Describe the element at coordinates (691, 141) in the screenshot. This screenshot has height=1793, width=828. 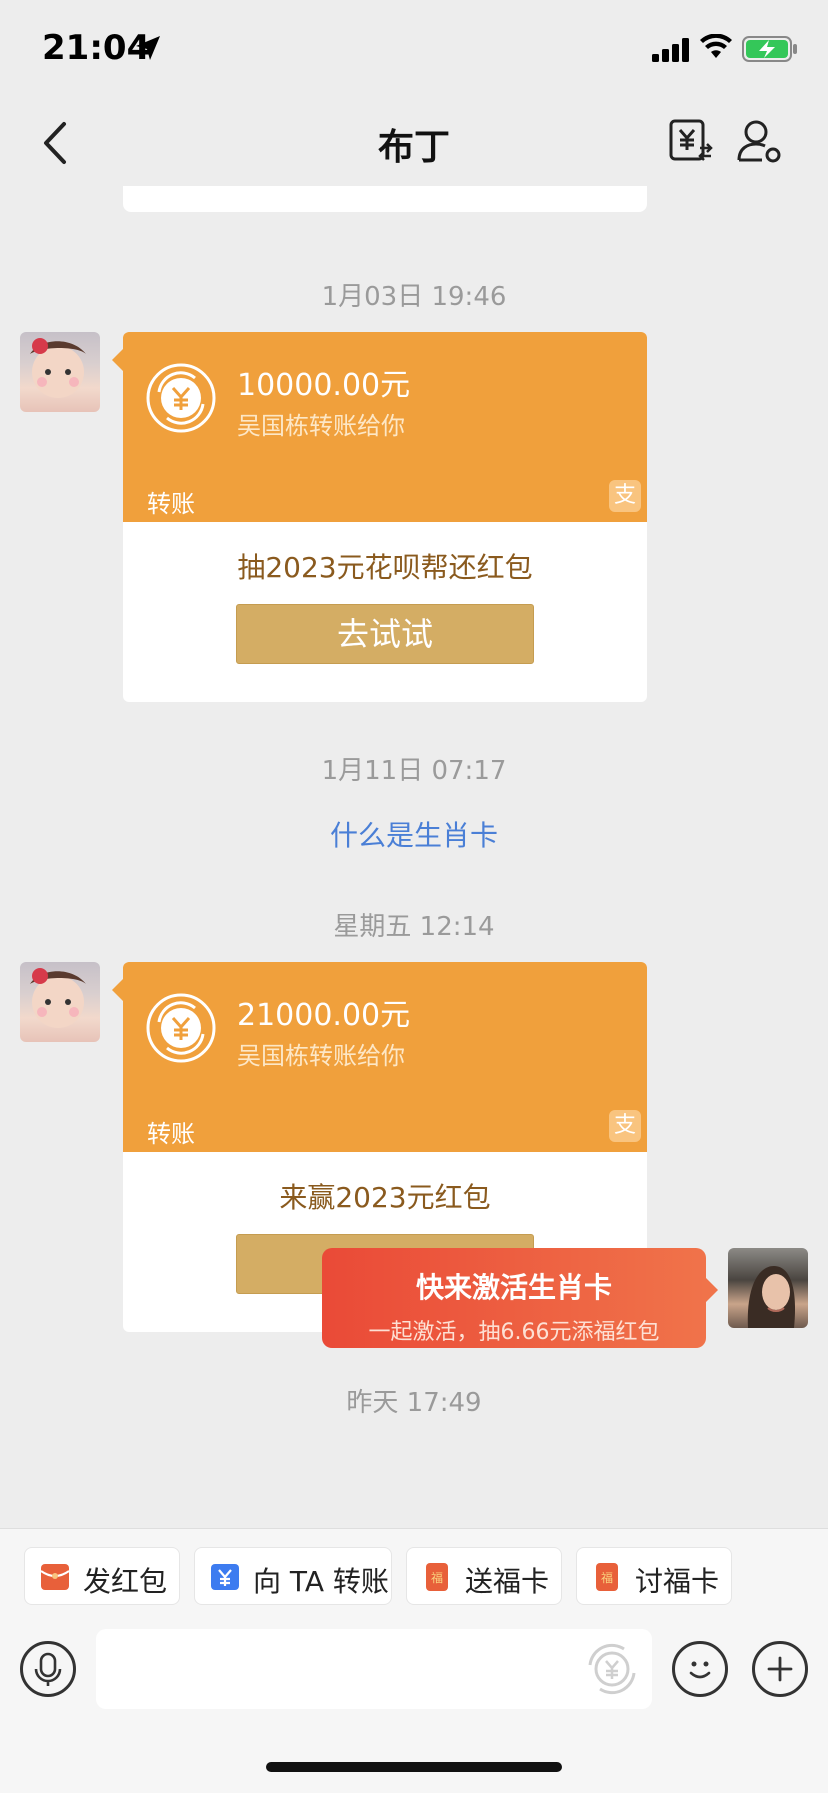
I see `transfer-record-icon` at that location.